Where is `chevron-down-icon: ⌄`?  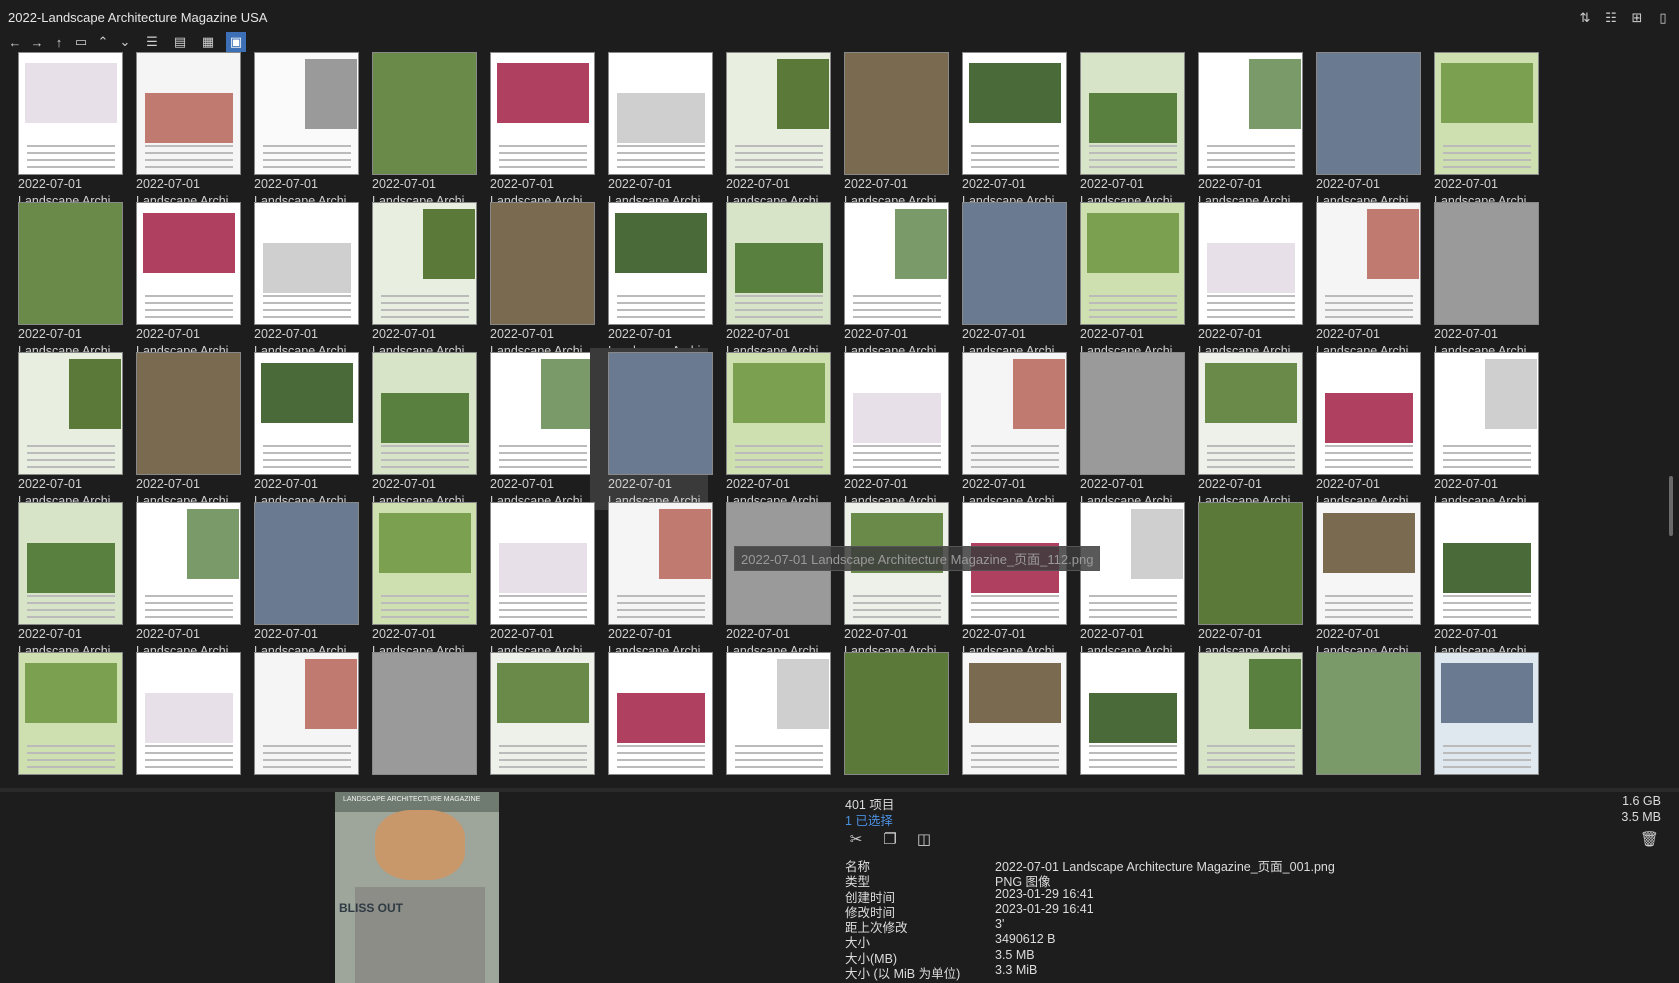 chevron-down-icon: ⌄ is located at coordinates (125, 42).